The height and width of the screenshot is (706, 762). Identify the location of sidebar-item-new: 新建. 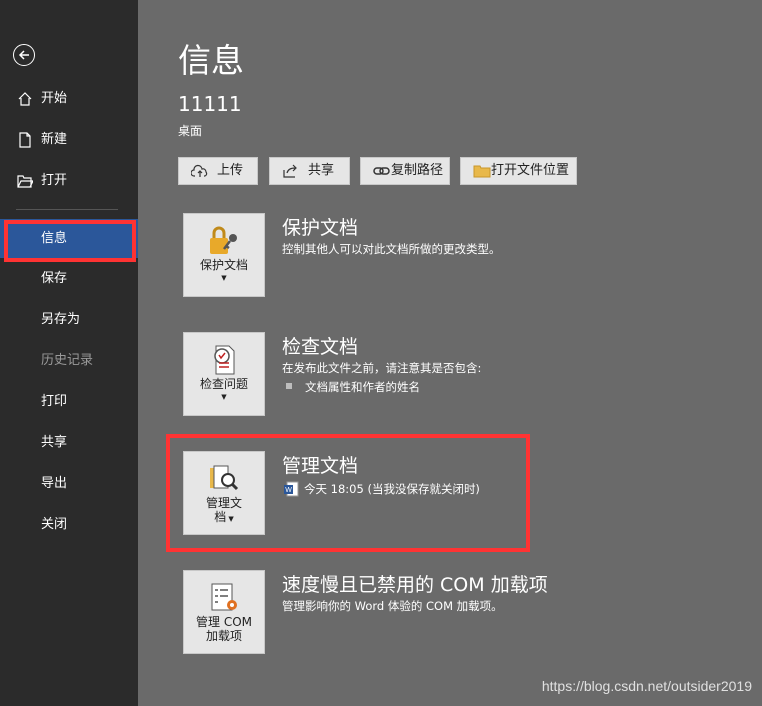
(69, 140).